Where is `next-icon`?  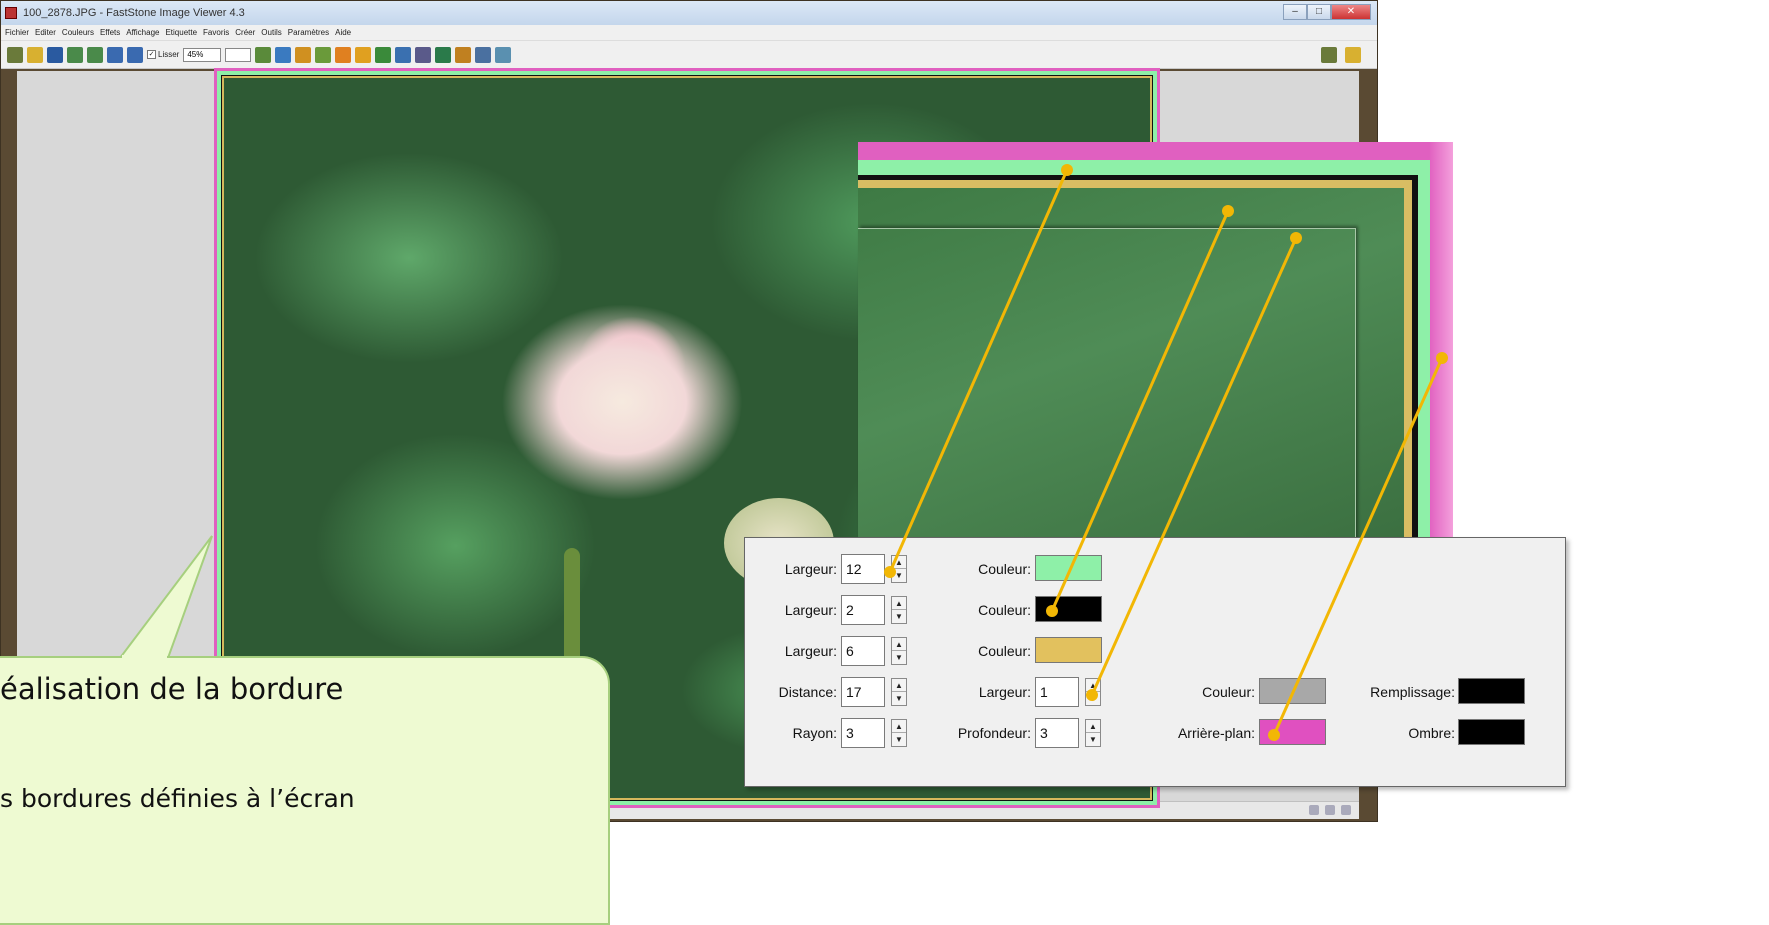 next-icon is located at coordinates (95, 54).